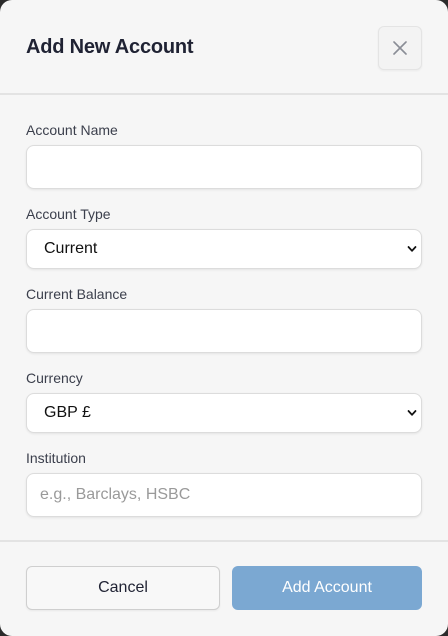 The image size is (448, 636). I want to click on account-name-label: Account Name, so click(72, 130).